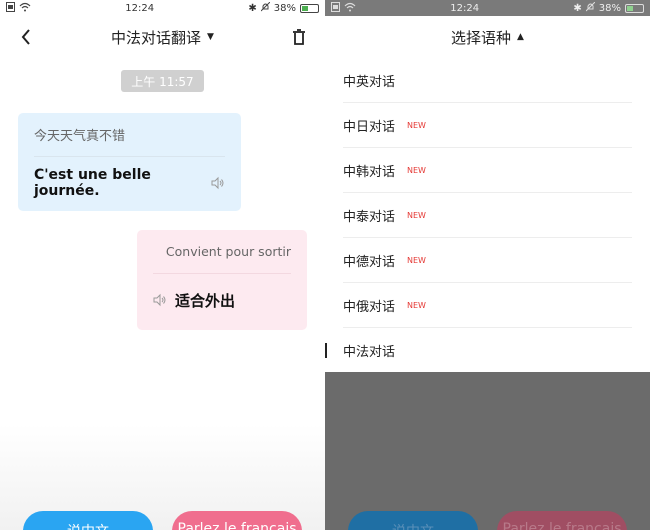 Image resolution: width=650 pixels, height=530 pixels. I want to click on message-bubble: 今天天气真不错 C'est une belle journée., so click(129, 162).